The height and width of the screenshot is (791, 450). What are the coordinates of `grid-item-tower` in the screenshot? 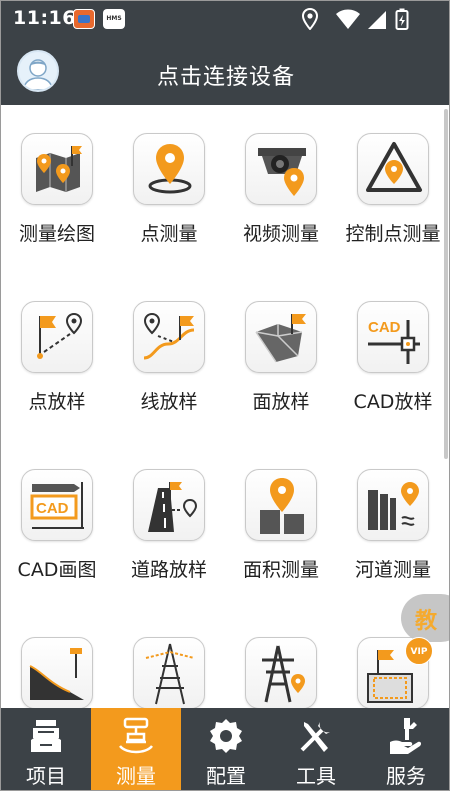 It's located at (169, 672).